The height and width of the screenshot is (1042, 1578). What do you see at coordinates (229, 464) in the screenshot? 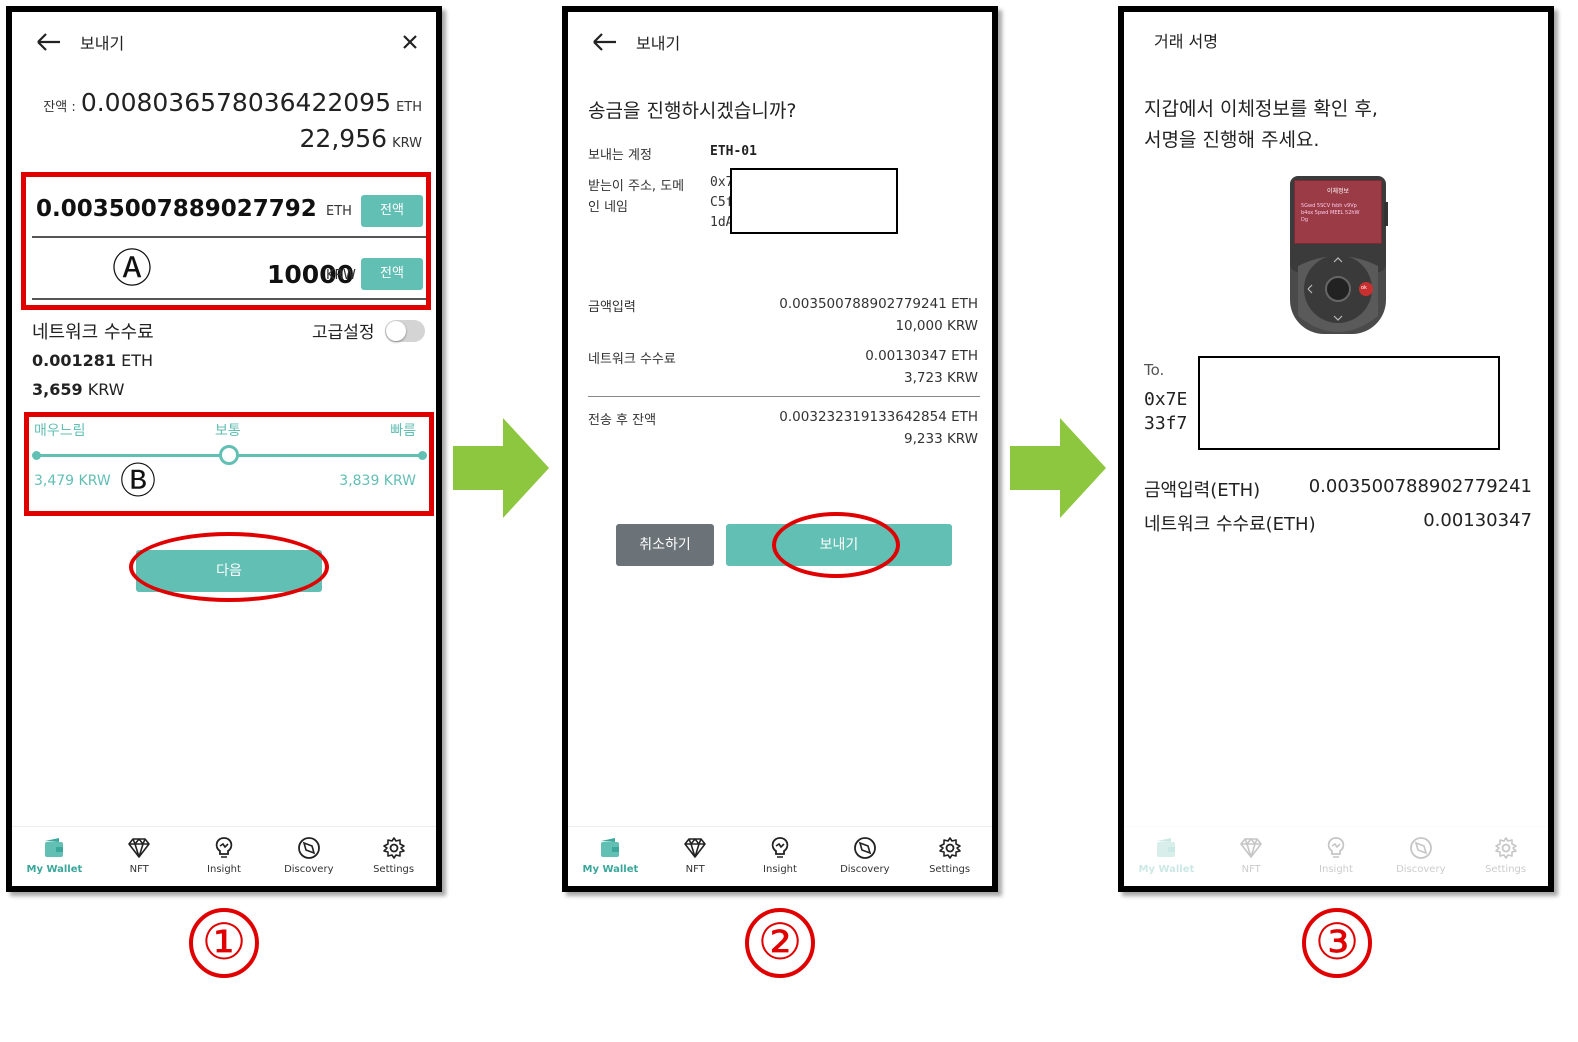
I see `annotation-box-b` at bounding box center [229, 464].